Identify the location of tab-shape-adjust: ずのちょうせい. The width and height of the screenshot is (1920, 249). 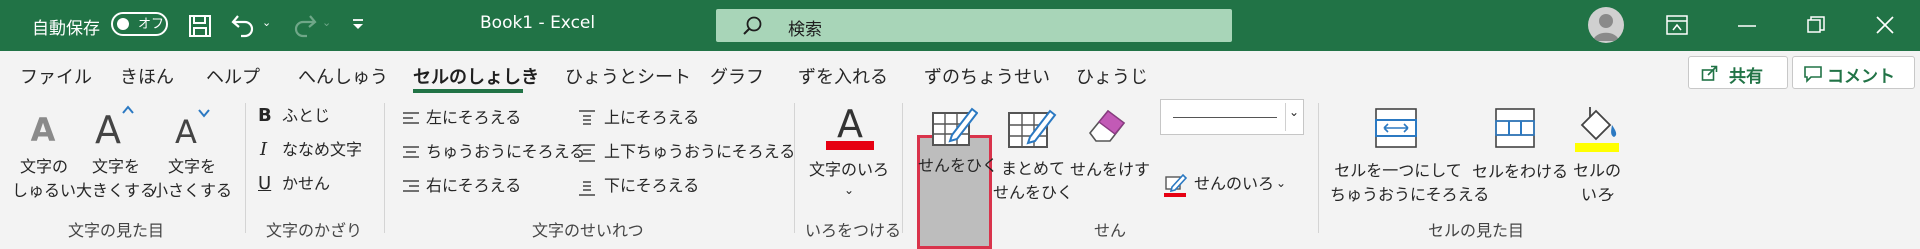
(987, 76).